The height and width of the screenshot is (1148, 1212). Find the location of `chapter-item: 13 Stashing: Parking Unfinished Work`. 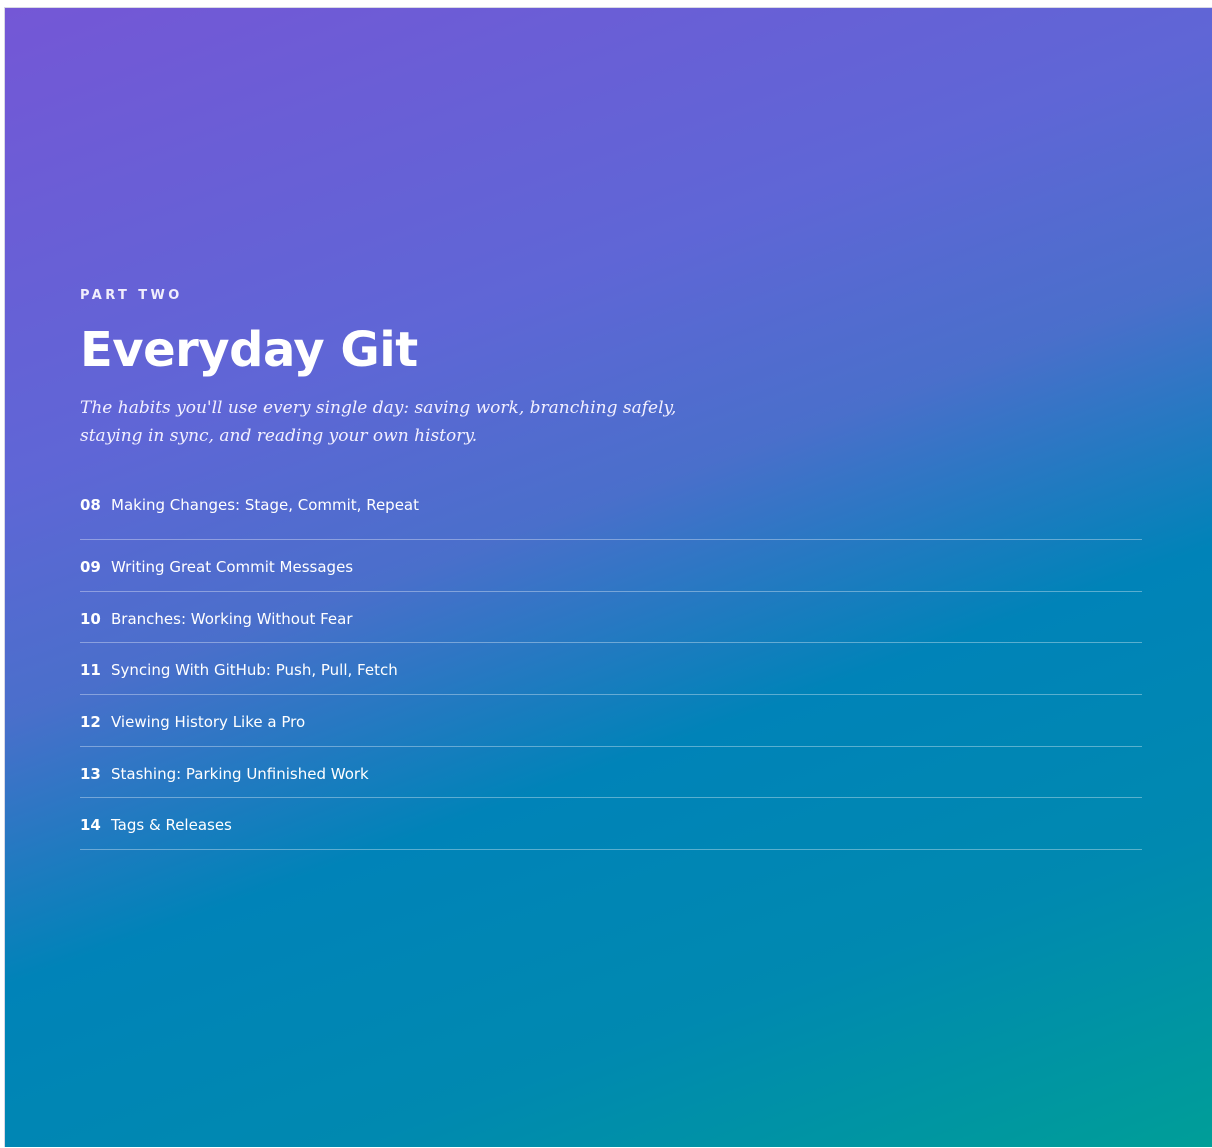

chapter-item: 13 Stashing: Parking Unfinished Work is located at coordinates (611, 773).